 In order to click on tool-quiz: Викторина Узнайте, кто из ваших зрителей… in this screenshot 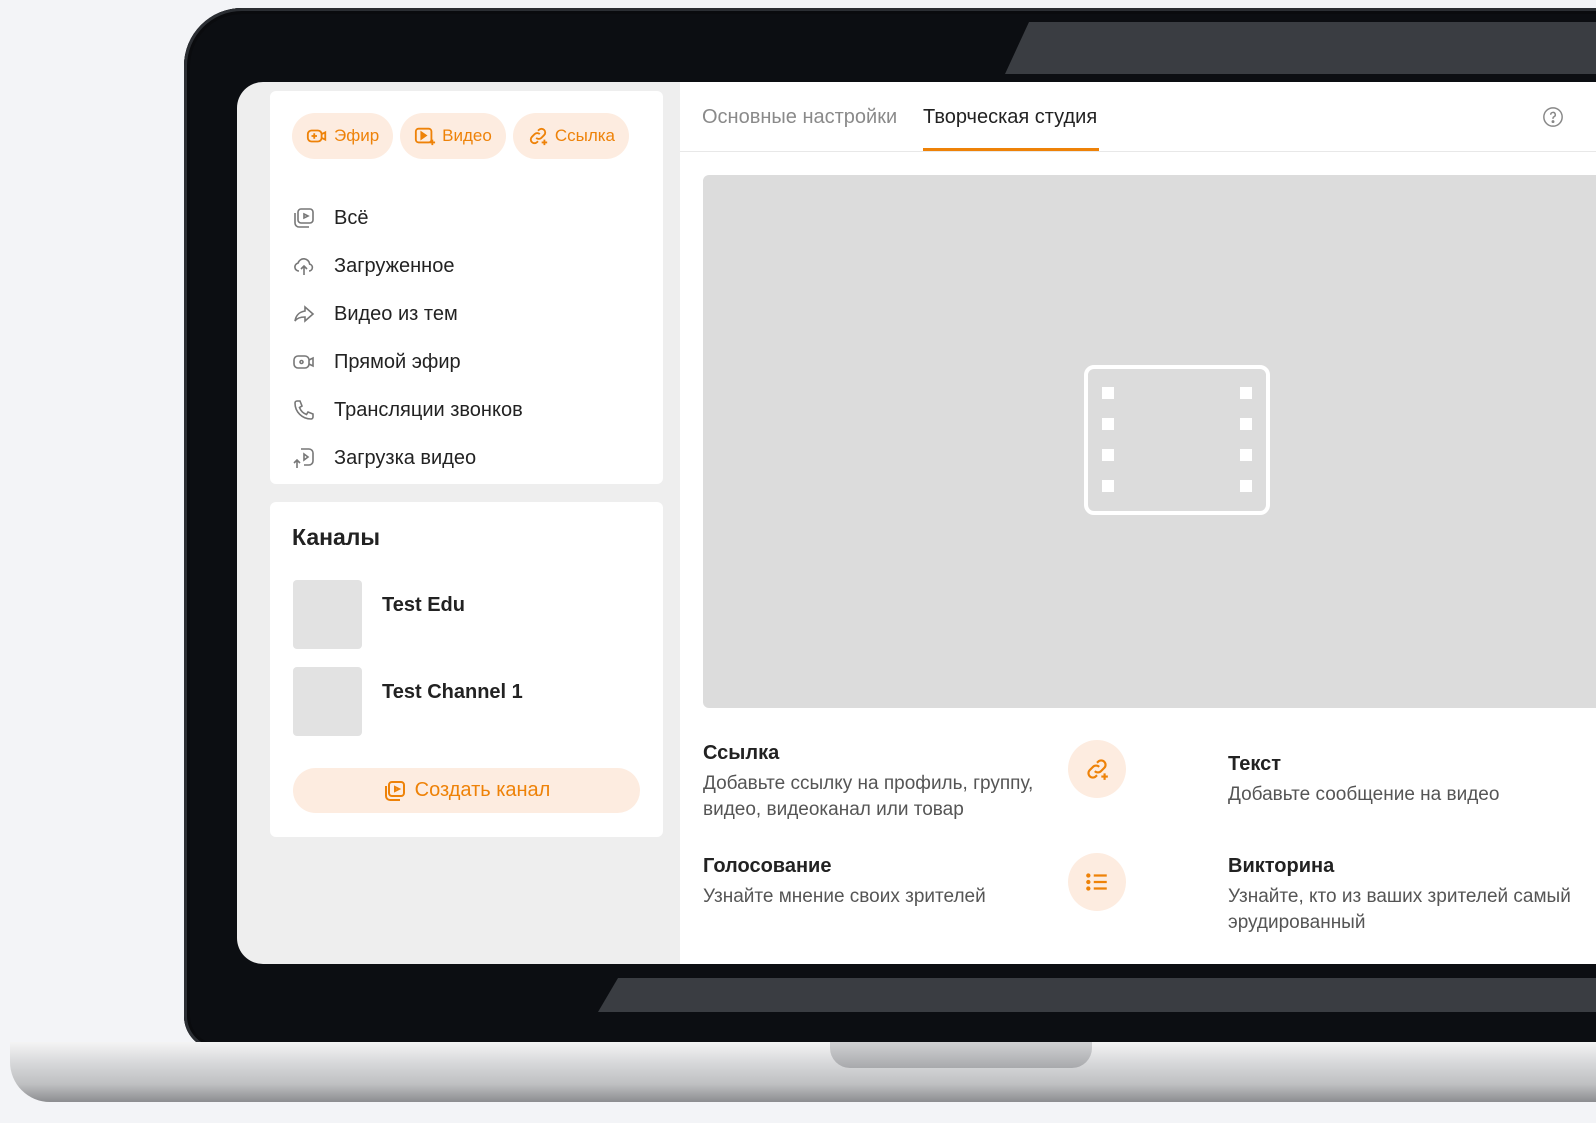, I will do `click(1412, 895)`.